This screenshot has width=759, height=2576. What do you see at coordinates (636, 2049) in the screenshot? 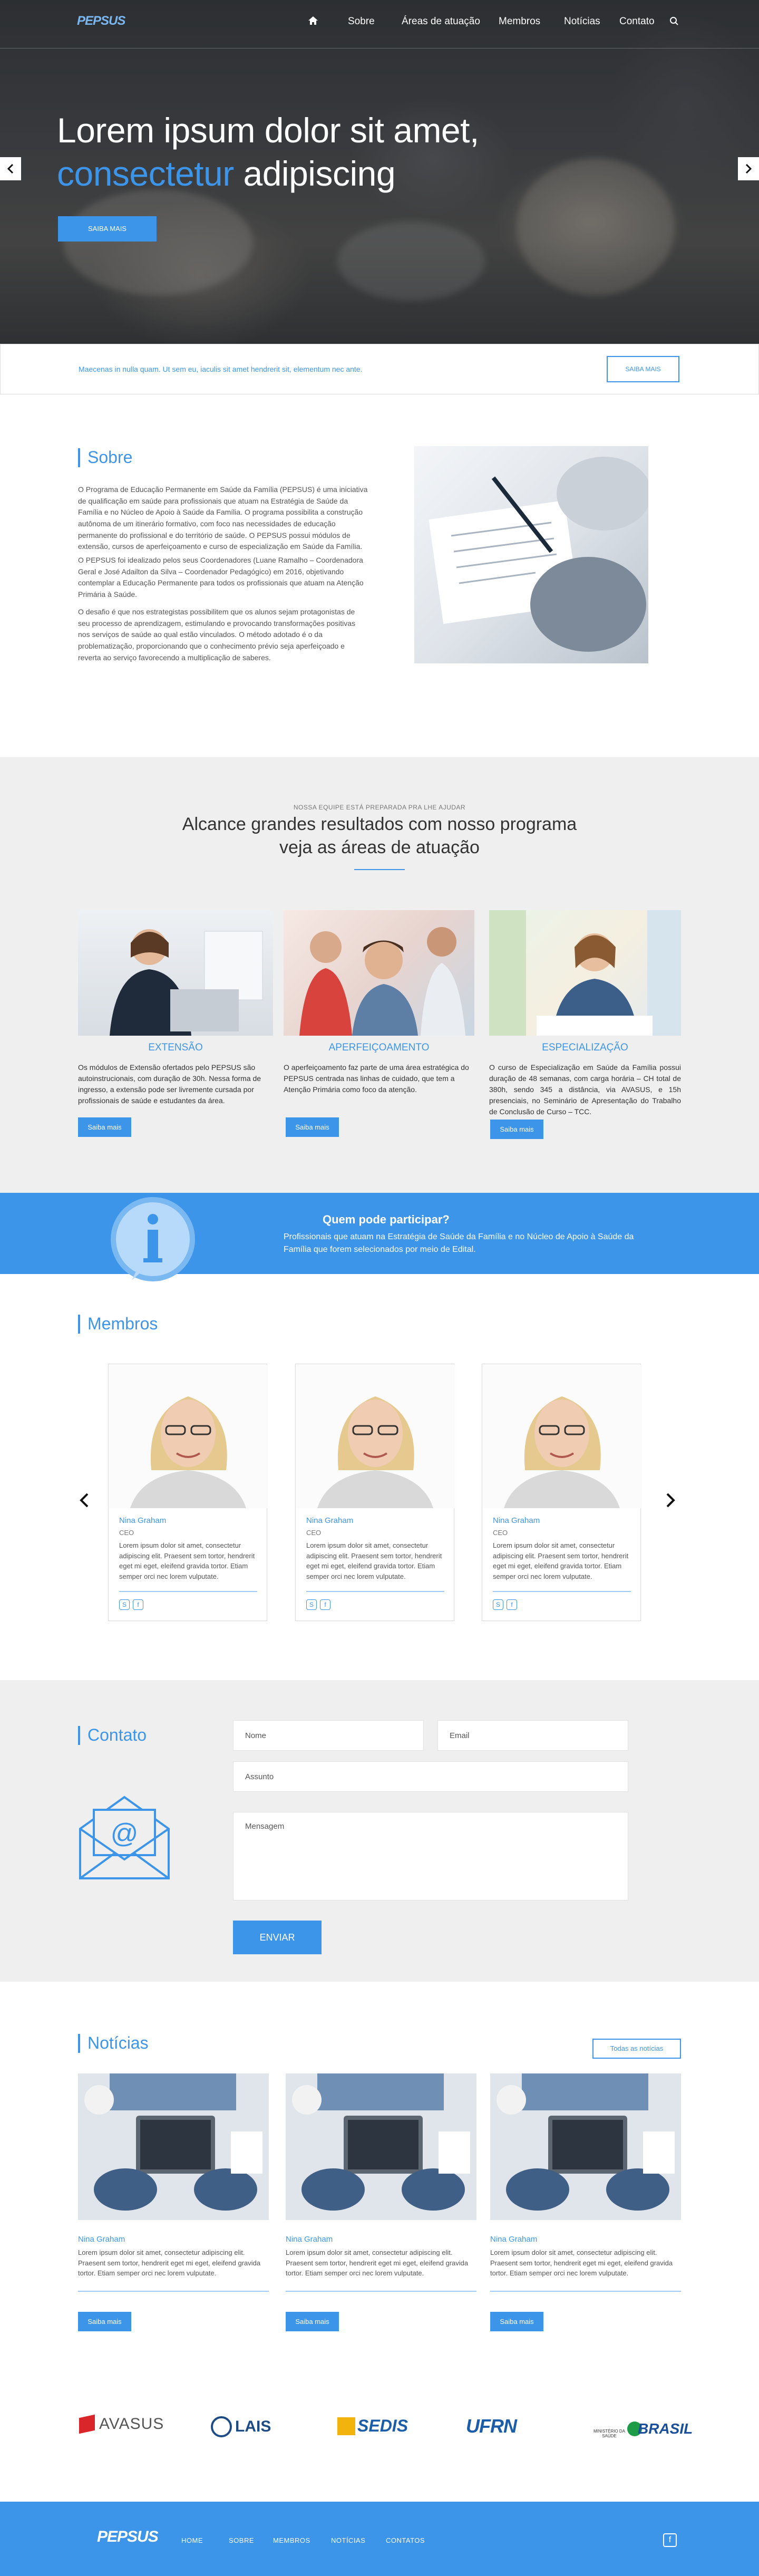
I see `todas-noticias-button: Todas as notícias` at bounding box center [636, 2049].